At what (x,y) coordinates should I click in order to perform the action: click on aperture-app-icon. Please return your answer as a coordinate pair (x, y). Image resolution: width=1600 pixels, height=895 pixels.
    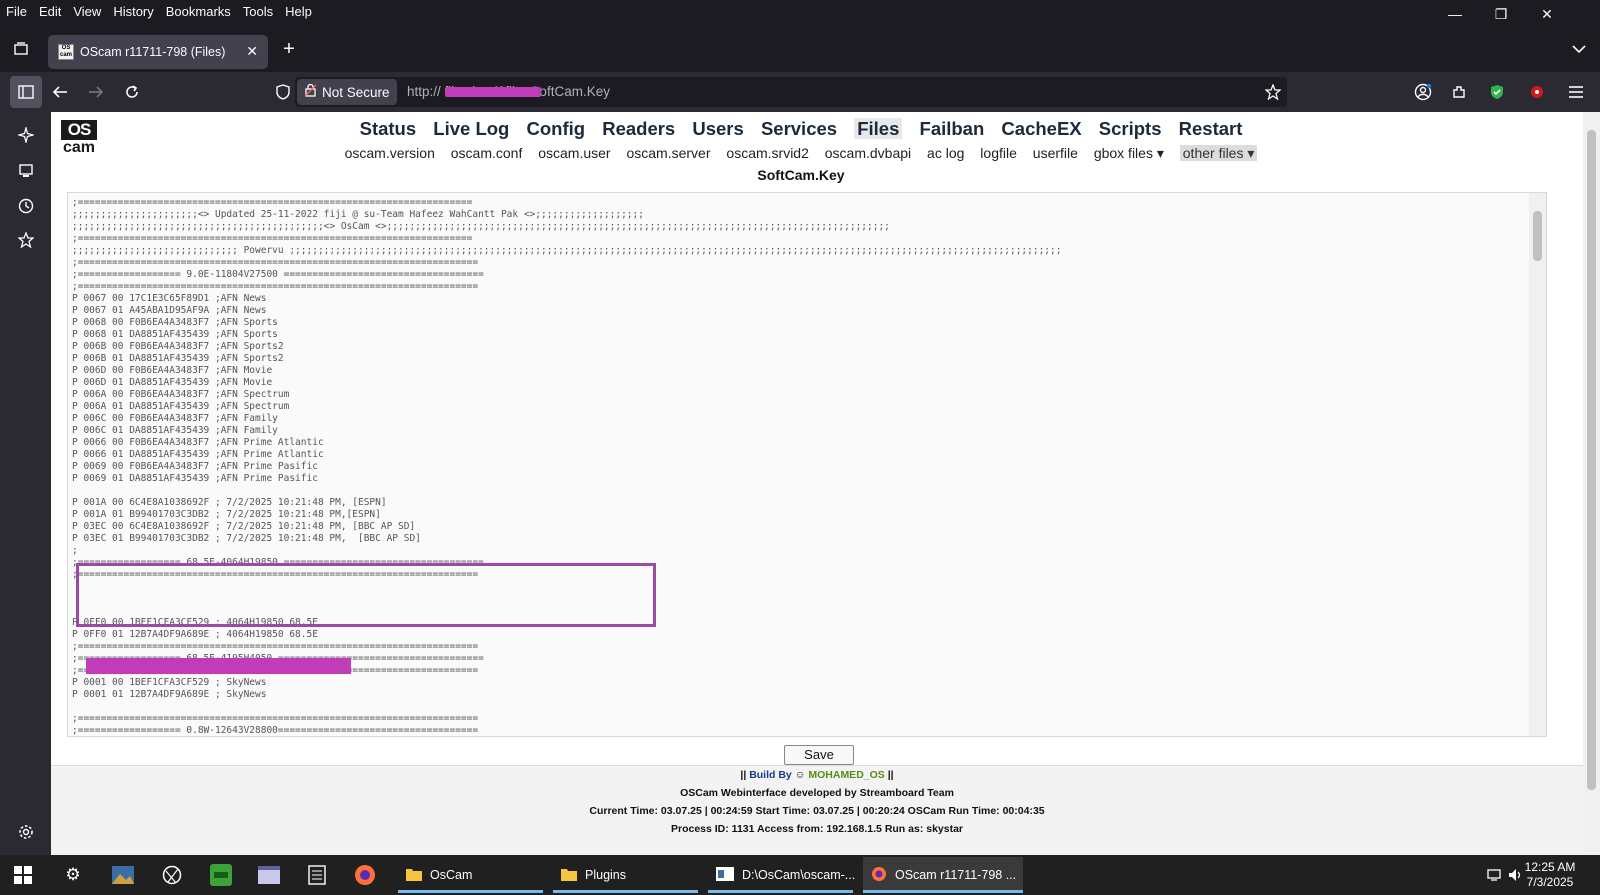
    Looking at the image, I should click on (172, 875).